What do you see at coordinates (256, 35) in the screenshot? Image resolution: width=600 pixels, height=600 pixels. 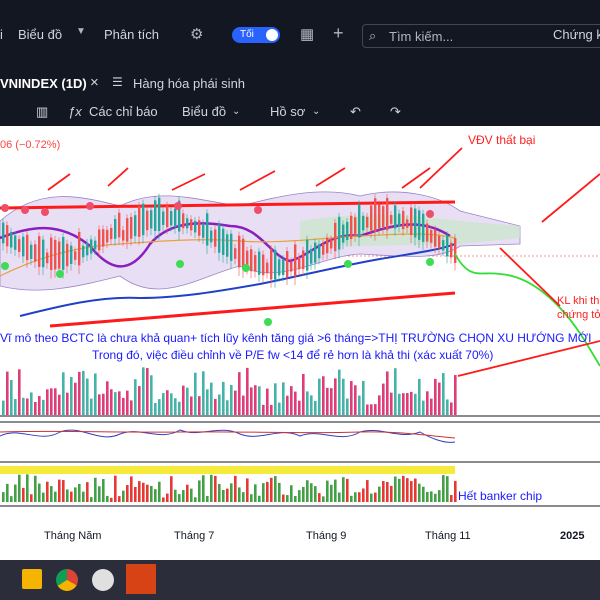 I see `theme-toggle: Tối` at bounding box center [256, 35].